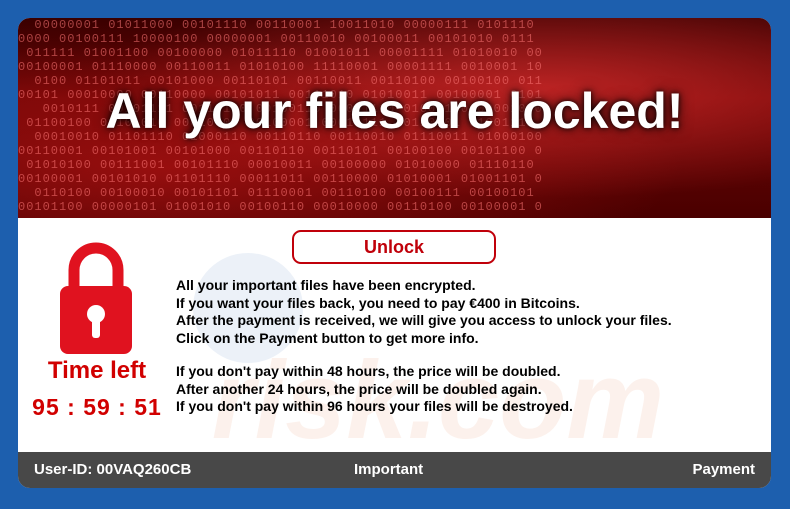 The image size is (790, 509). What do you see at coordinates (97, 370) in the screenshot?
I see `time-left-label: Time left` at bounding box center [97, 370].